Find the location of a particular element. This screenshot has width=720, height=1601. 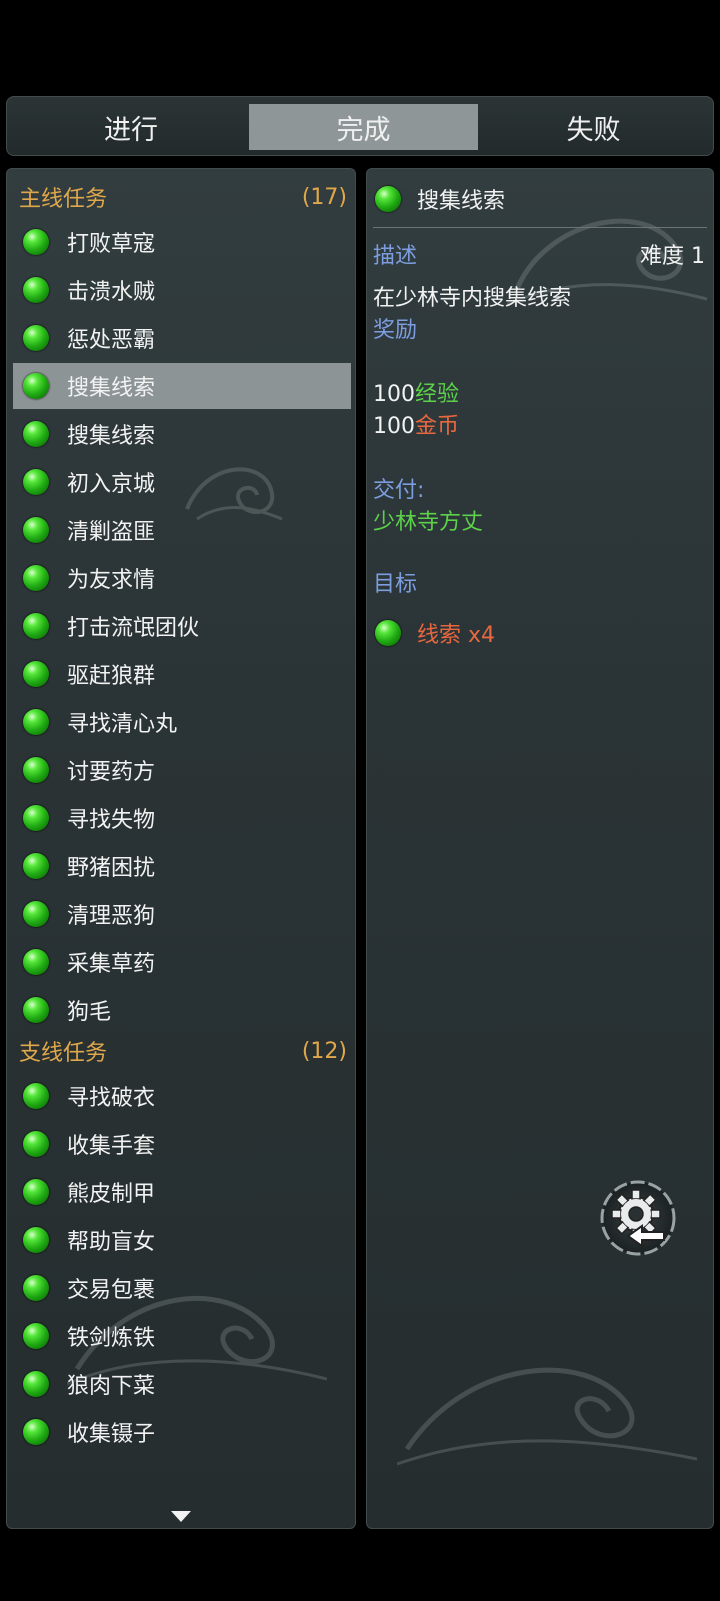

tab-completed: 完成 is located at coordinates (363, 127).